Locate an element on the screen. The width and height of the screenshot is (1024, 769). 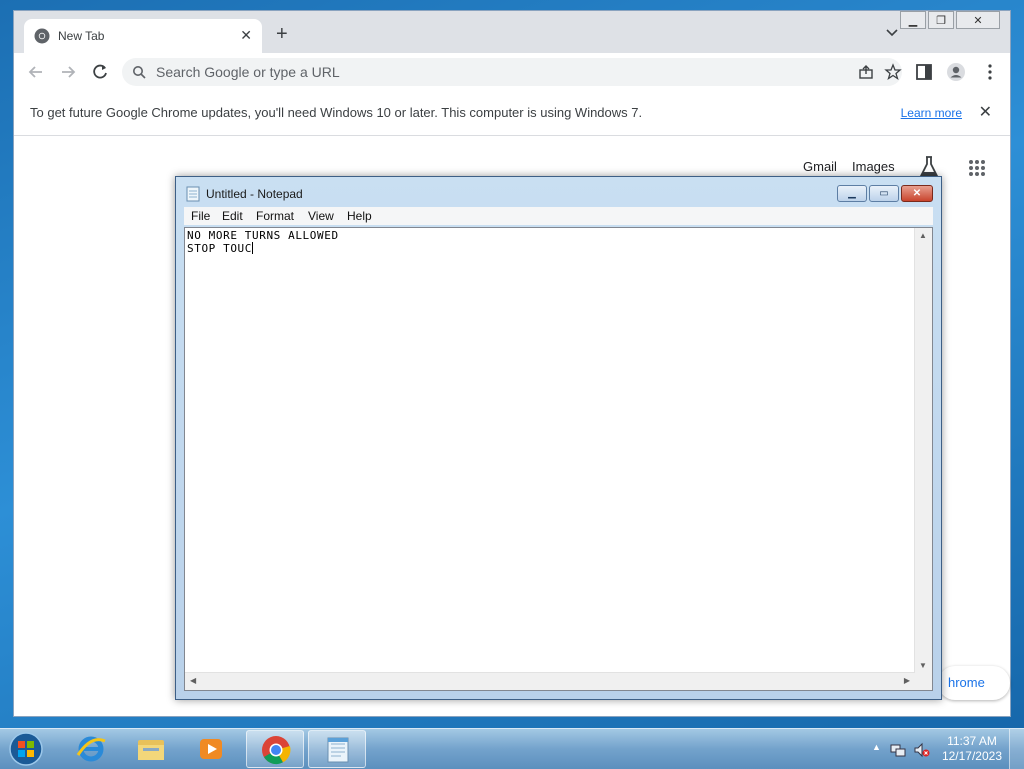
notepad-window-controls: ▁ ▭ ✕ is located at coordinates (884, 193).